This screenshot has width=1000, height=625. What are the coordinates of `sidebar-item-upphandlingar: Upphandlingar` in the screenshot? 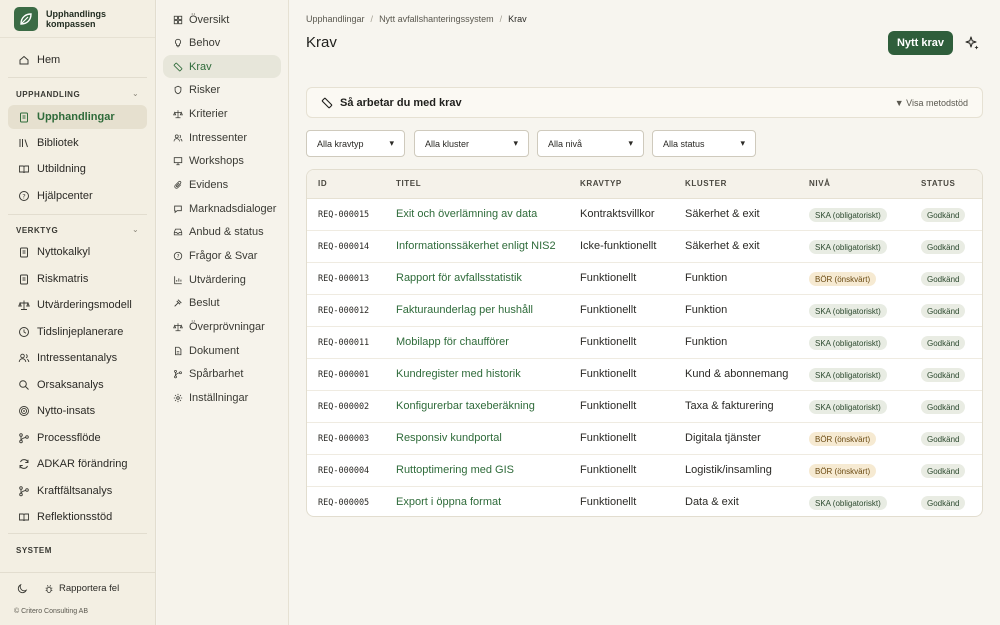 It's located at (77, 117).